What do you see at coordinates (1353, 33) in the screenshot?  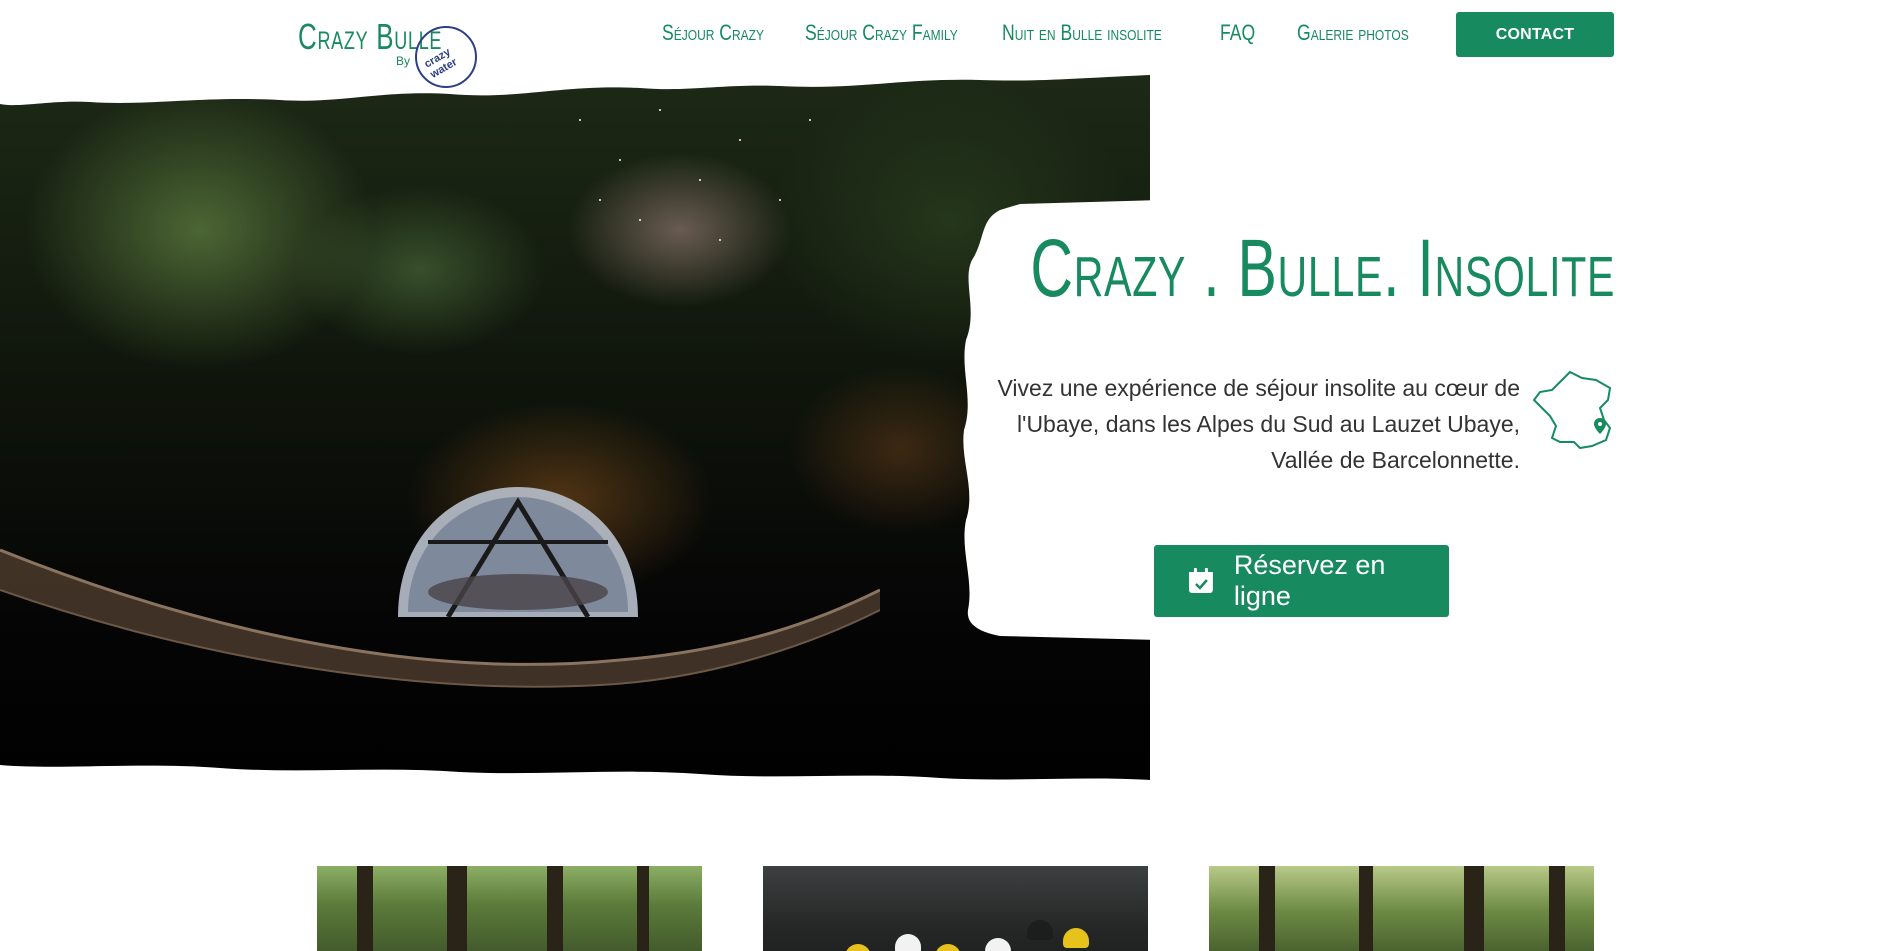 I see `nav-galerie-photos: Galerie photos` at bounding box center [1353, 33].